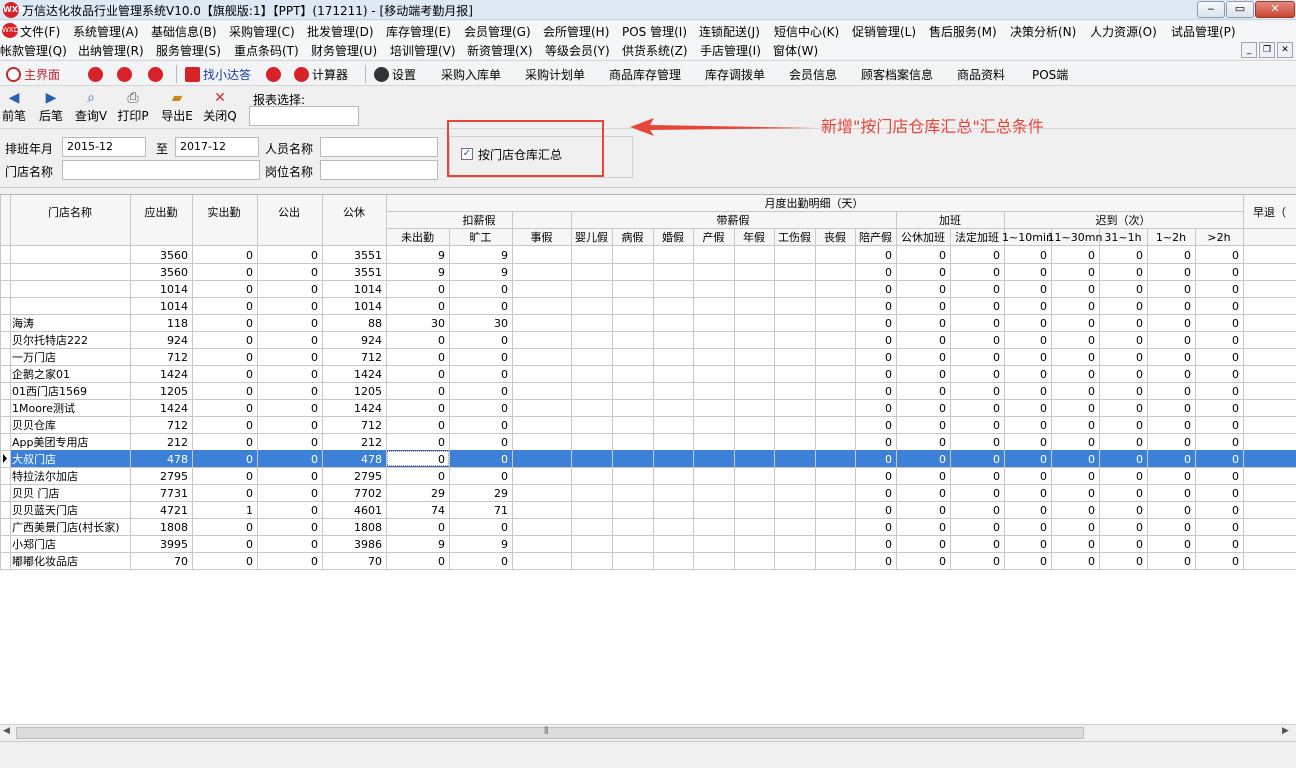 The width and height of the screenshot is (1296, 768). I want to click on mdi-restore-button: ❐, so click(1267, 50).